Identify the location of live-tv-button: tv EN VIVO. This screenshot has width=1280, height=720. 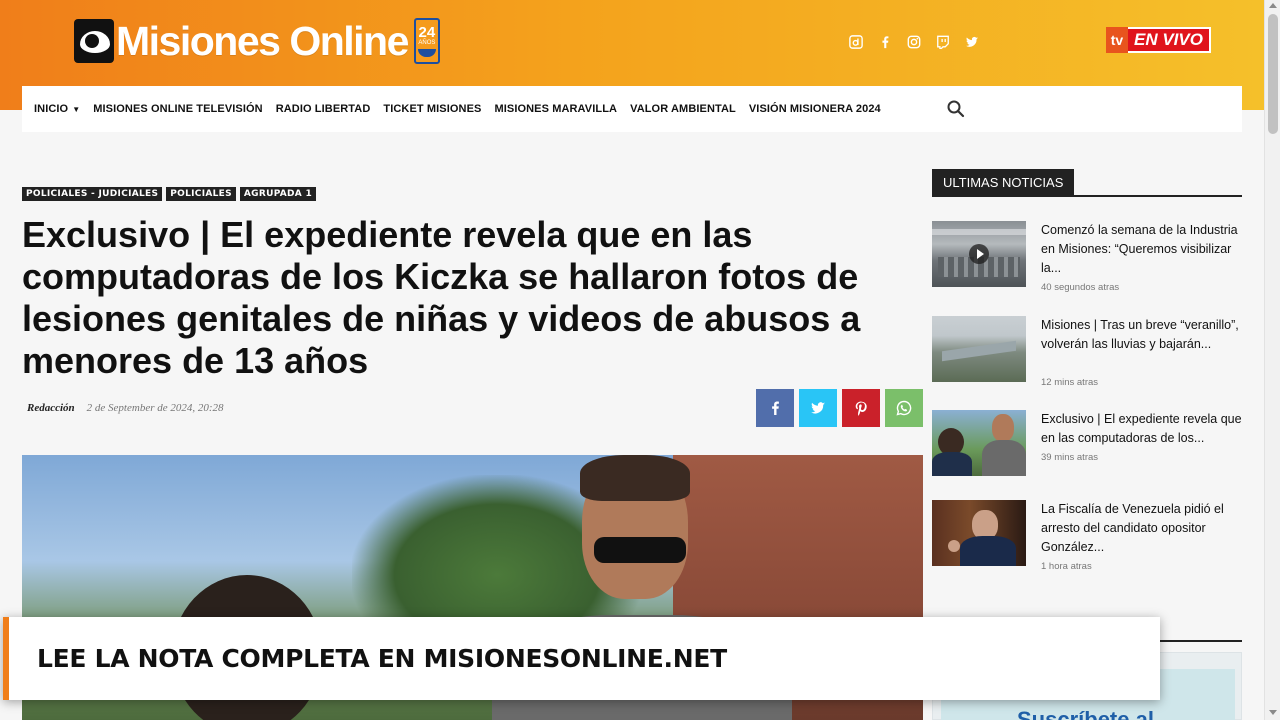
(1158, 40).